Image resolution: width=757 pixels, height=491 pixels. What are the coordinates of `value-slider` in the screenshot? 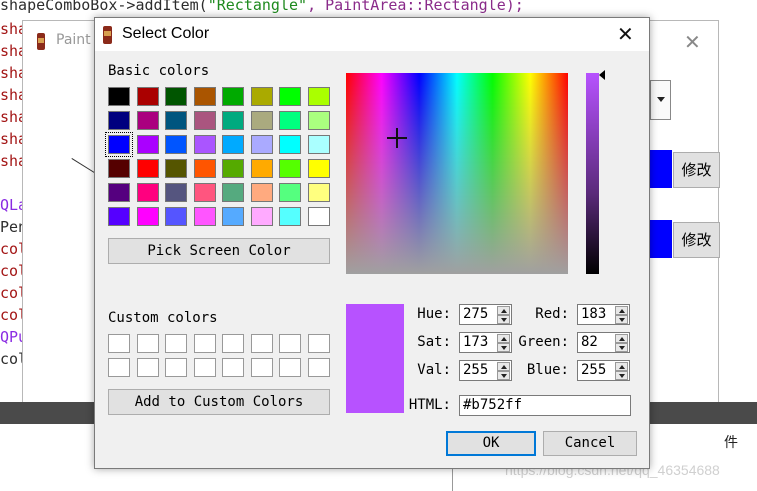 It's located at (592, 173).